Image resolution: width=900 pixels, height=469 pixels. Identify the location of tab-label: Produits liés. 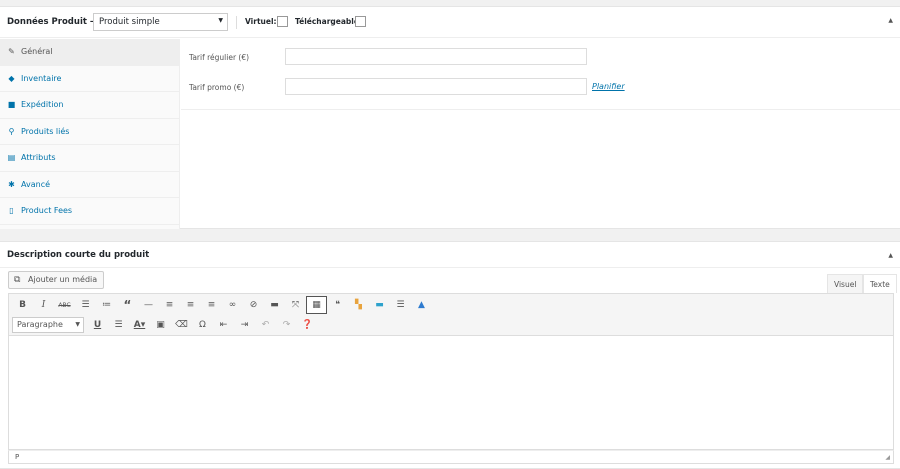
(45, 131).